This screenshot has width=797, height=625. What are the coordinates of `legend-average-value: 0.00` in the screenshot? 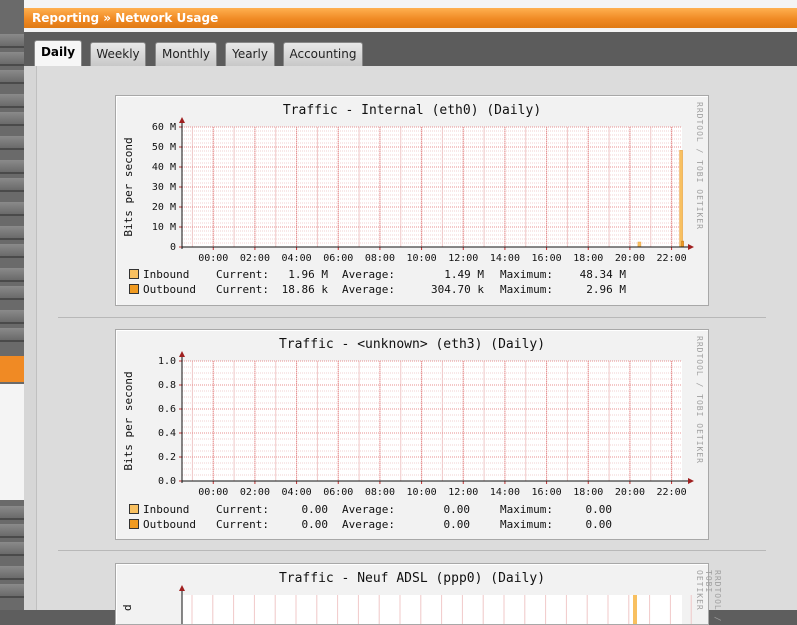 It's located at (457, 524).